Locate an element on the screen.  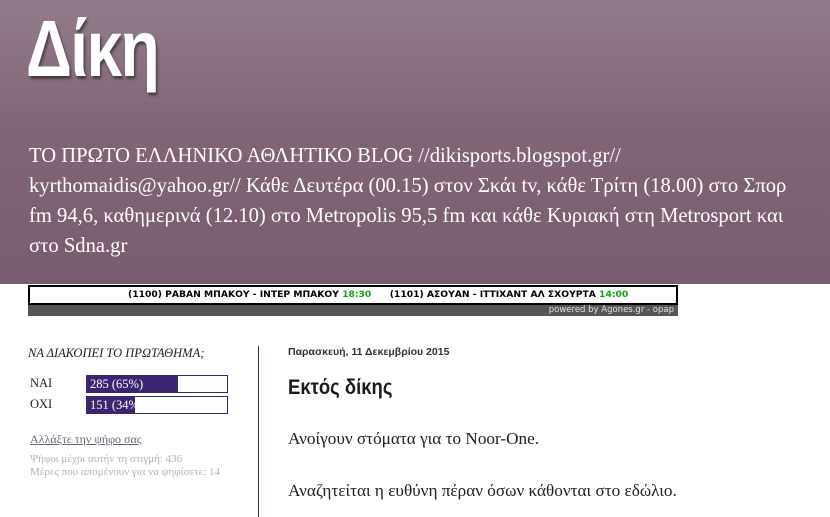
match1-teams: ΡΑΒΑΝ ΜΠΑΚΟΥ - ΙΝΤΕΡ ΜΠΑΚΟΥ is located at coordinates (252, 294).